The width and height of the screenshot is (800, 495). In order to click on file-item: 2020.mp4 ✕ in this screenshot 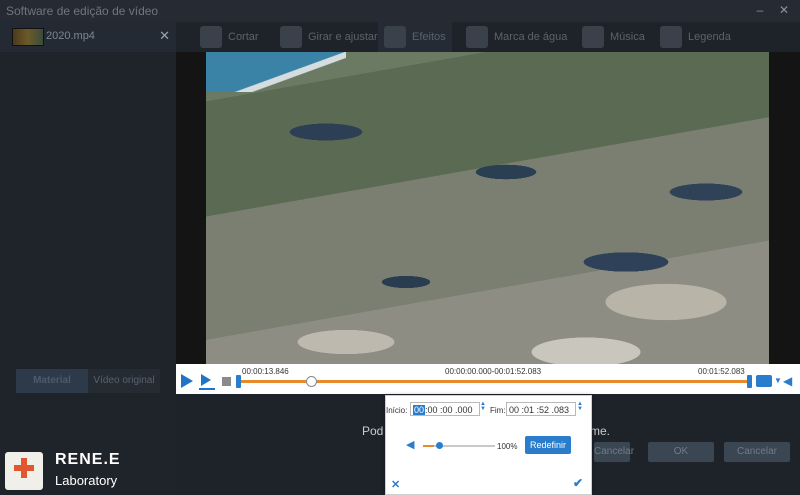, I will do `click(88, 37)`.